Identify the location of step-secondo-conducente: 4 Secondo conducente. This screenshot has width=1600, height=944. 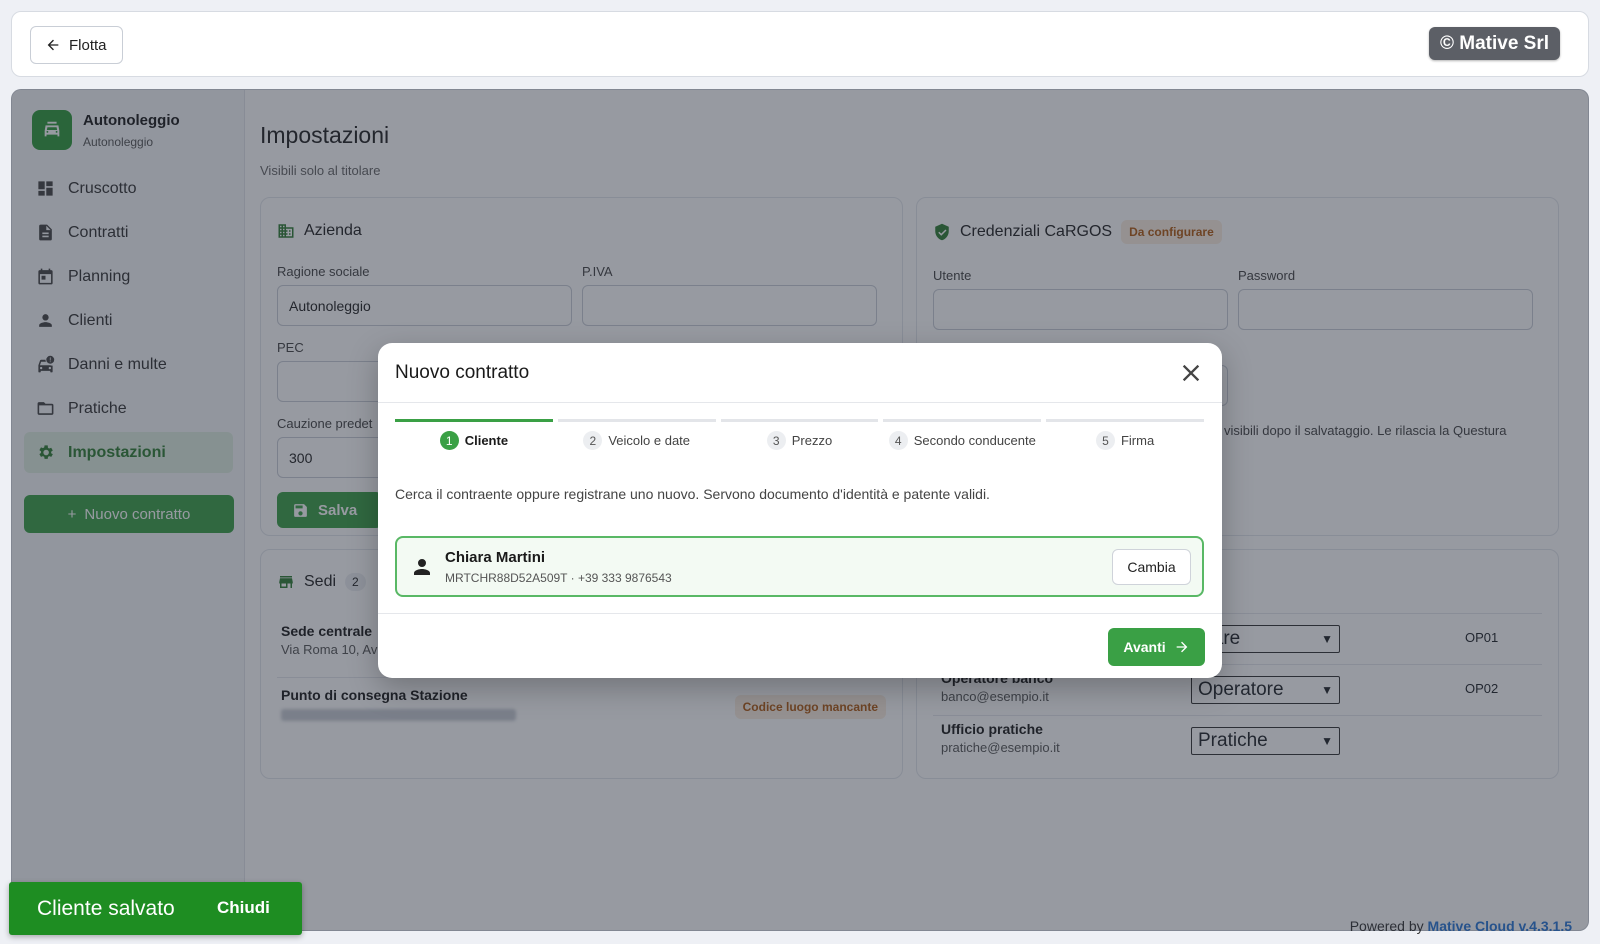
(962, 434).